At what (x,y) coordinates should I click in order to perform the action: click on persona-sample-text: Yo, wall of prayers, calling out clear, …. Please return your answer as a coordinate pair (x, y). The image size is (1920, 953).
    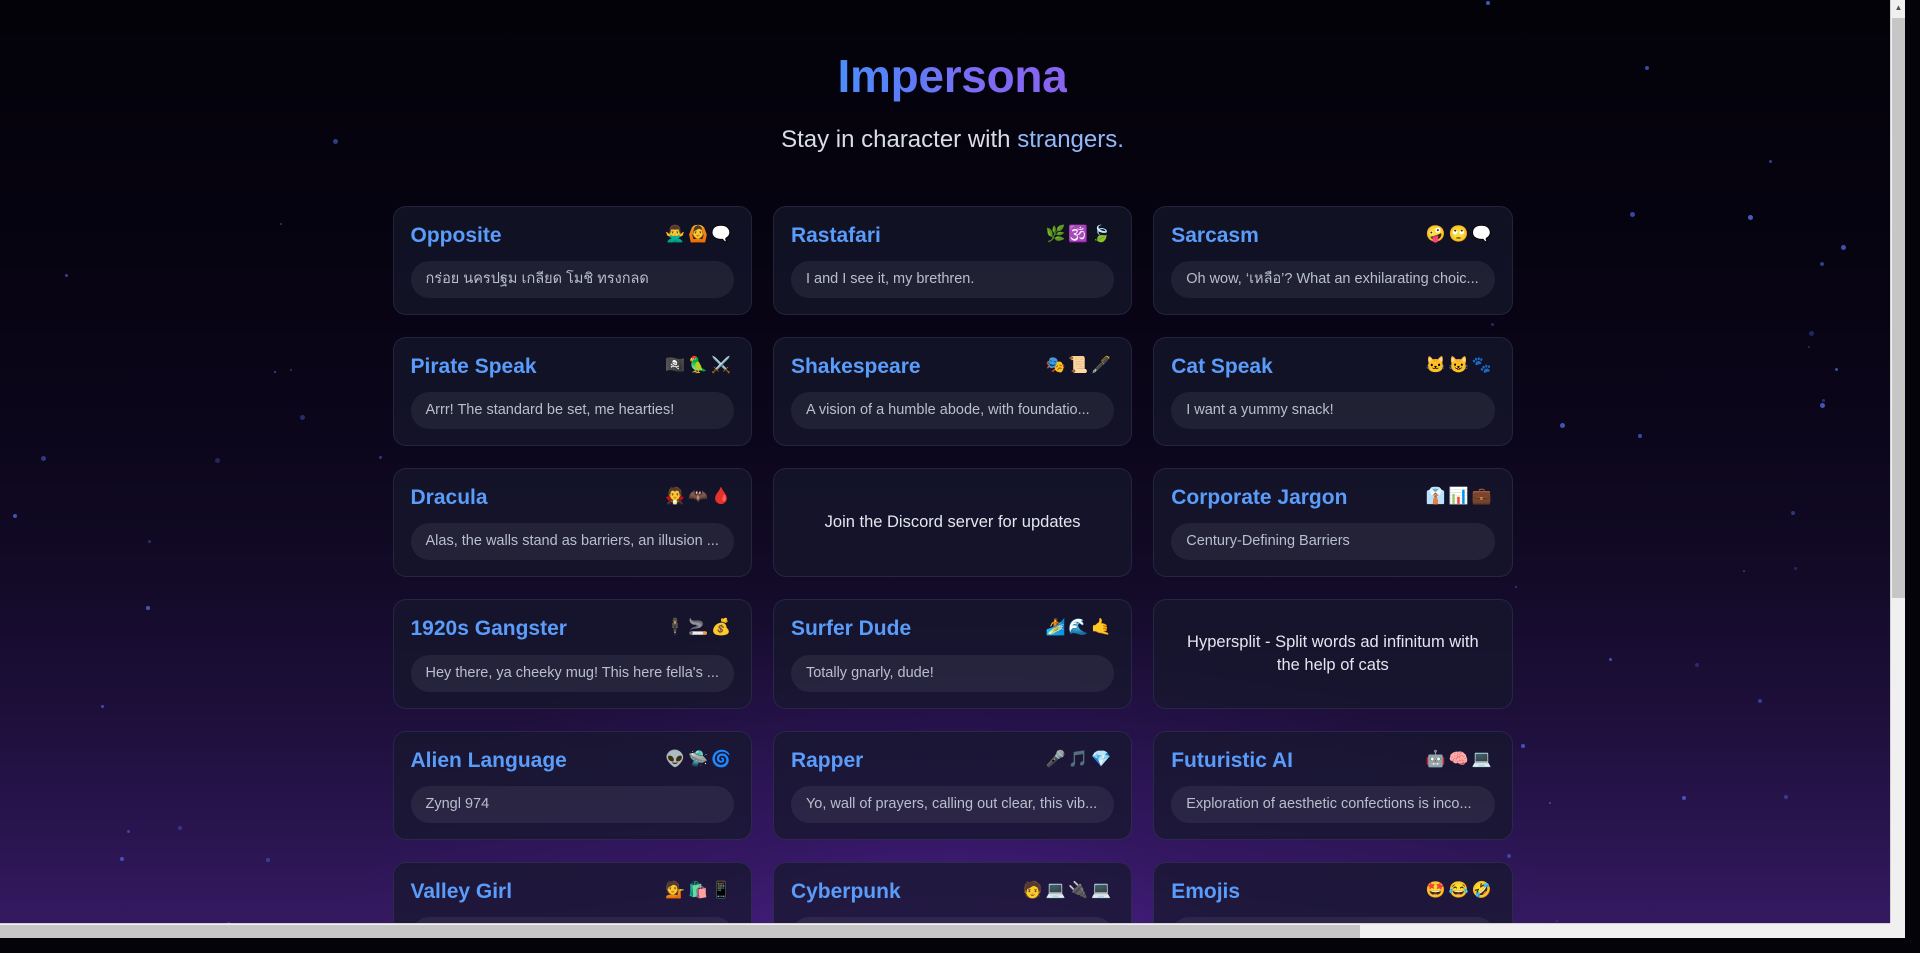
    Looking at the image, I should click on (952, 804).